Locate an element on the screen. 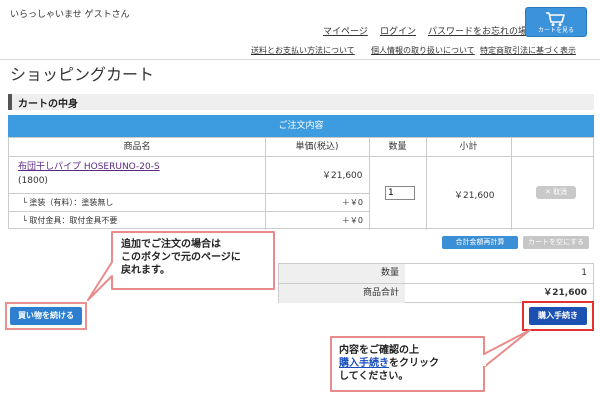 The height and width of the screenshot is (400, 600). checkout-callout-line: 内容をご確認の上 is located at coordinates (379, 350).